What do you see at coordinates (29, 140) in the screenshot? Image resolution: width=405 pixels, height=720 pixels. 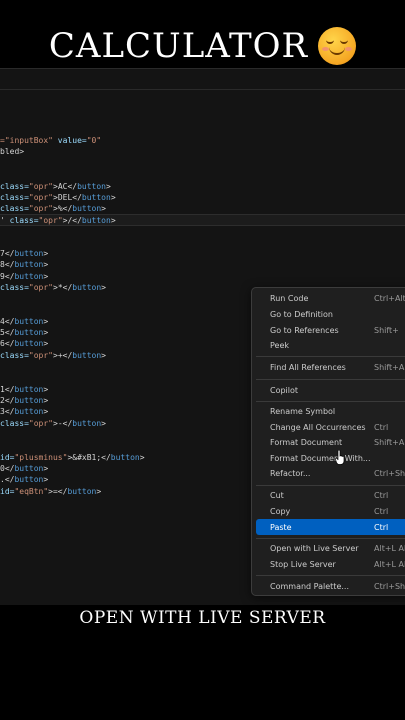 I see `code-token: ="inputBox"` at bounding box center [29, 140].